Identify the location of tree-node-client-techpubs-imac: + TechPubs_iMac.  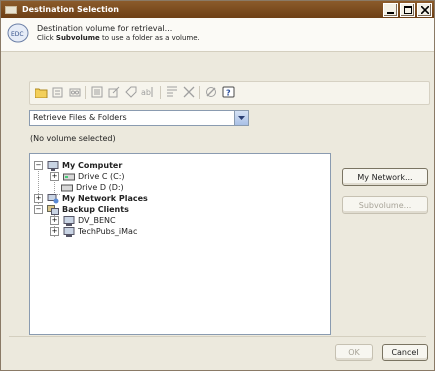
(93, 231).